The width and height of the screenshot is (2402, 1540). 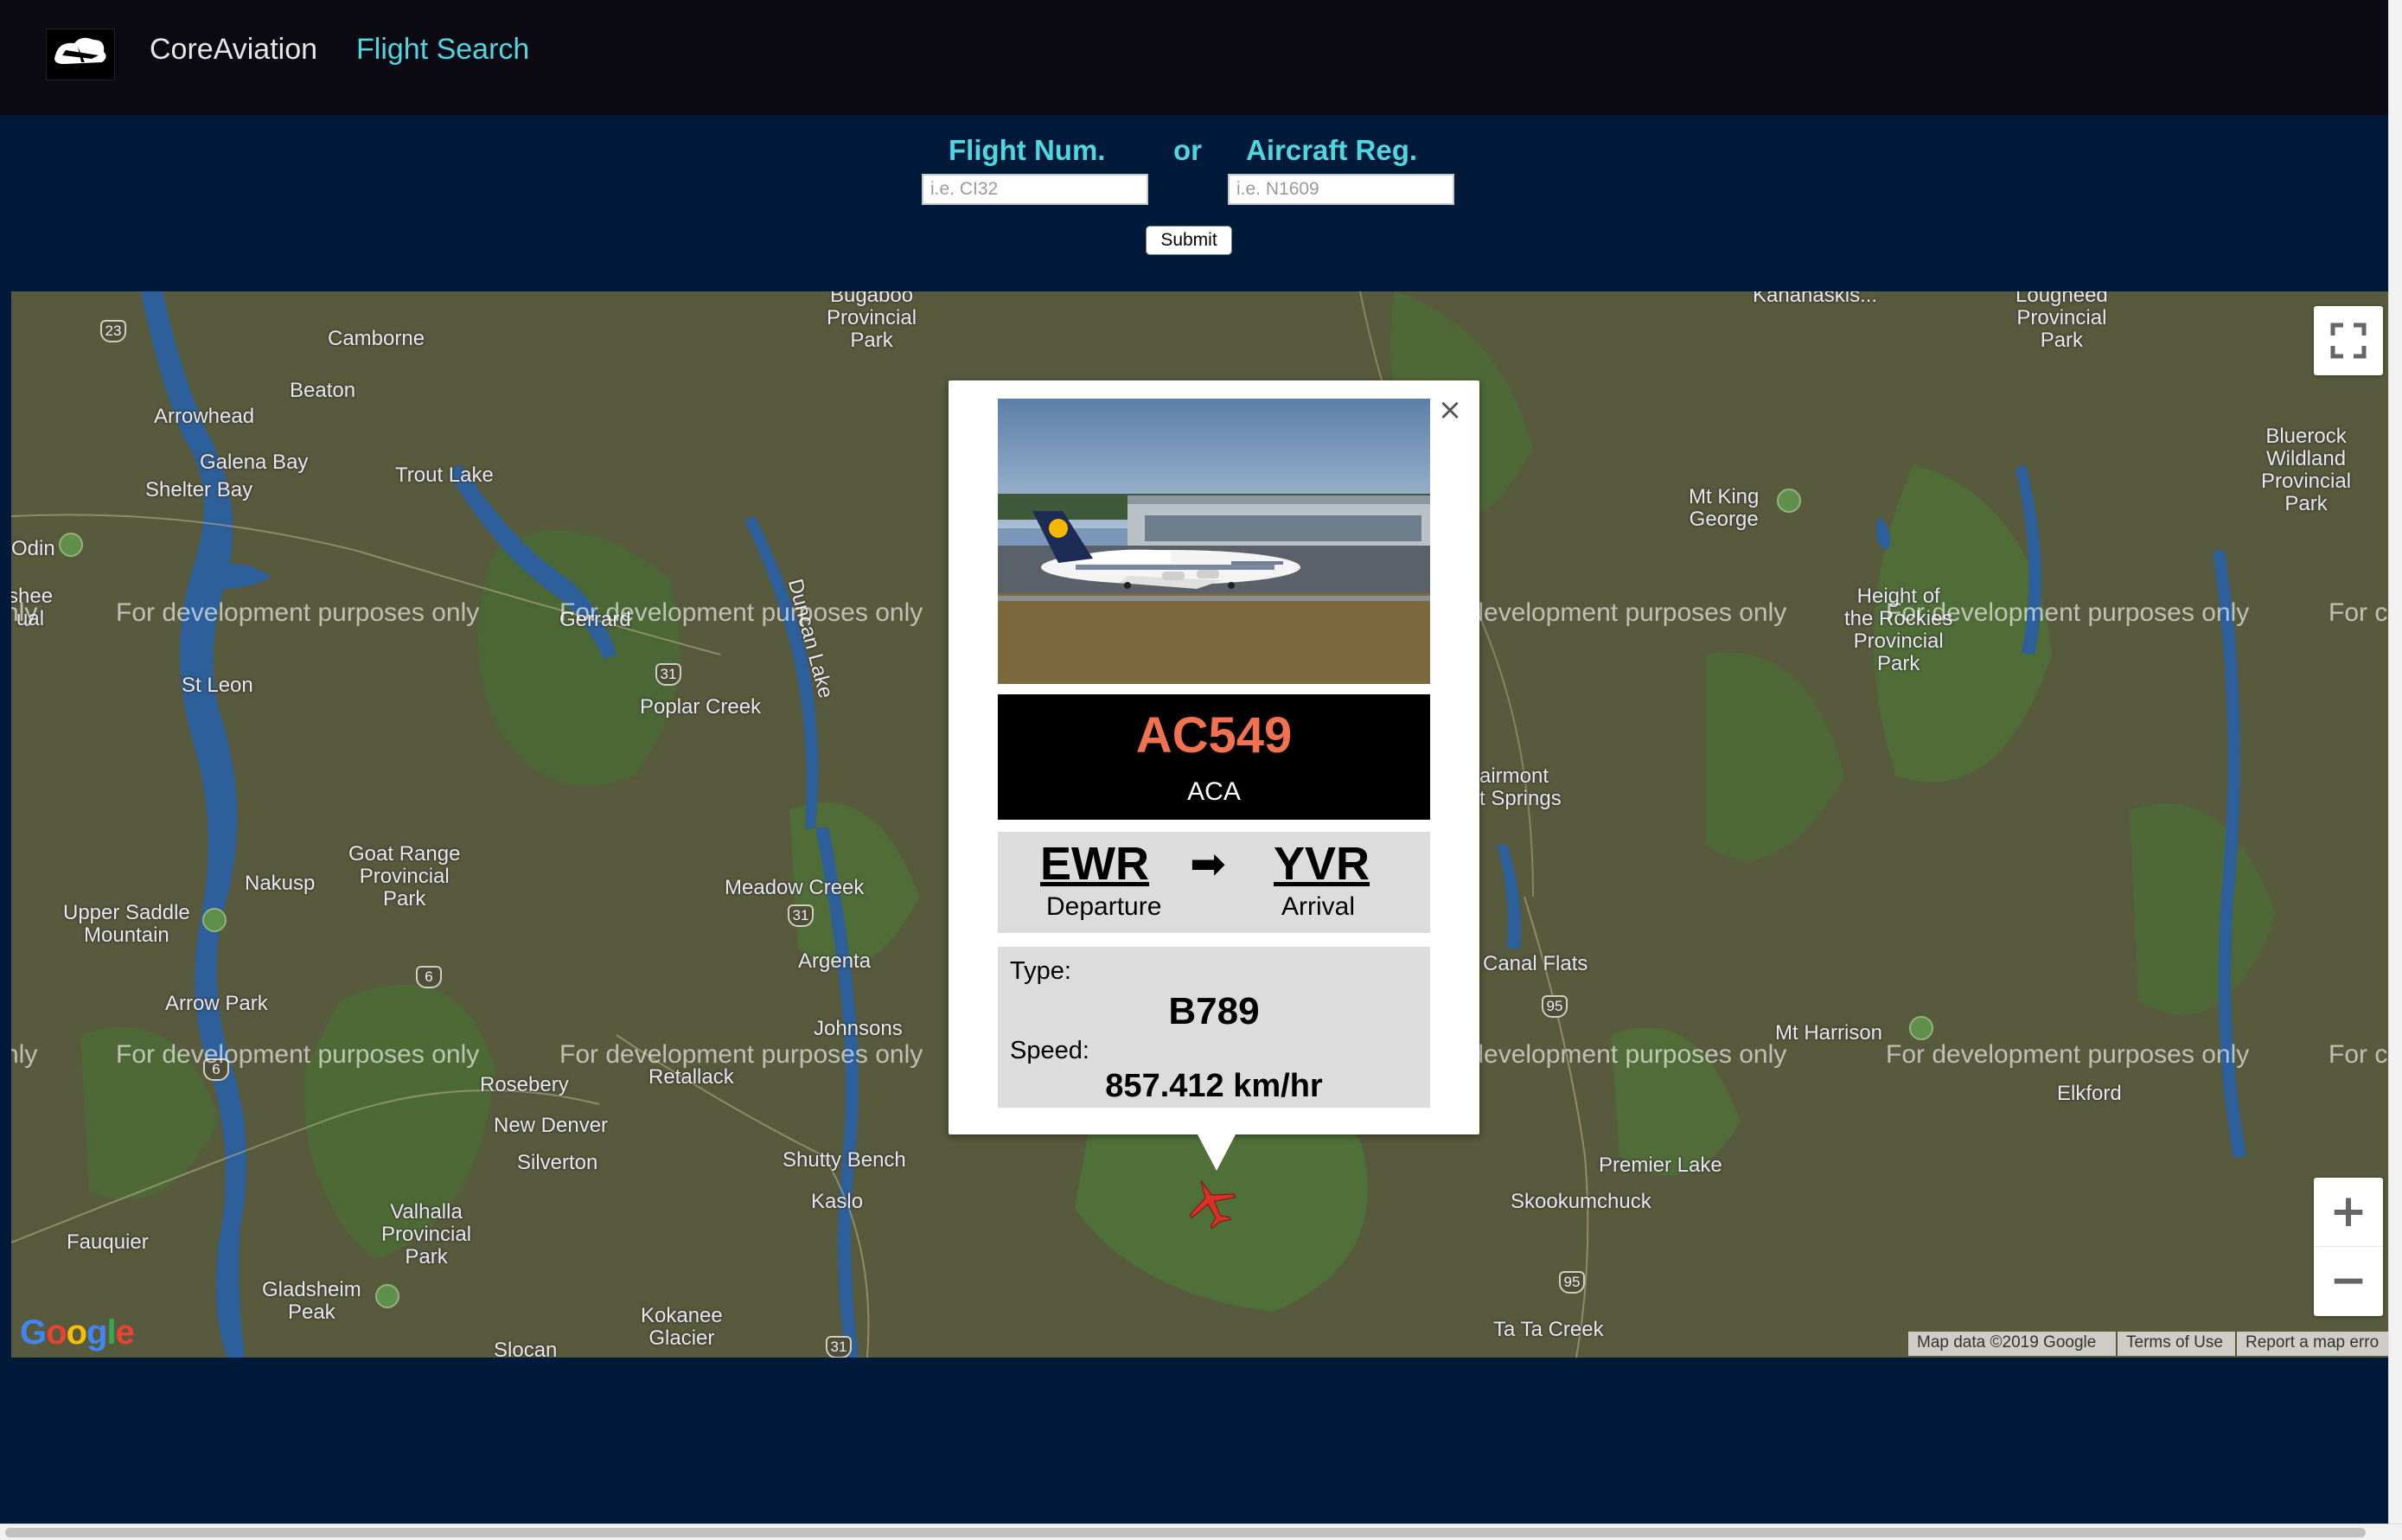 What do you see at coordinates (526, 1348) in the screenshot?
I see `map-label: Slocan` at bounding box center [526, 1348].